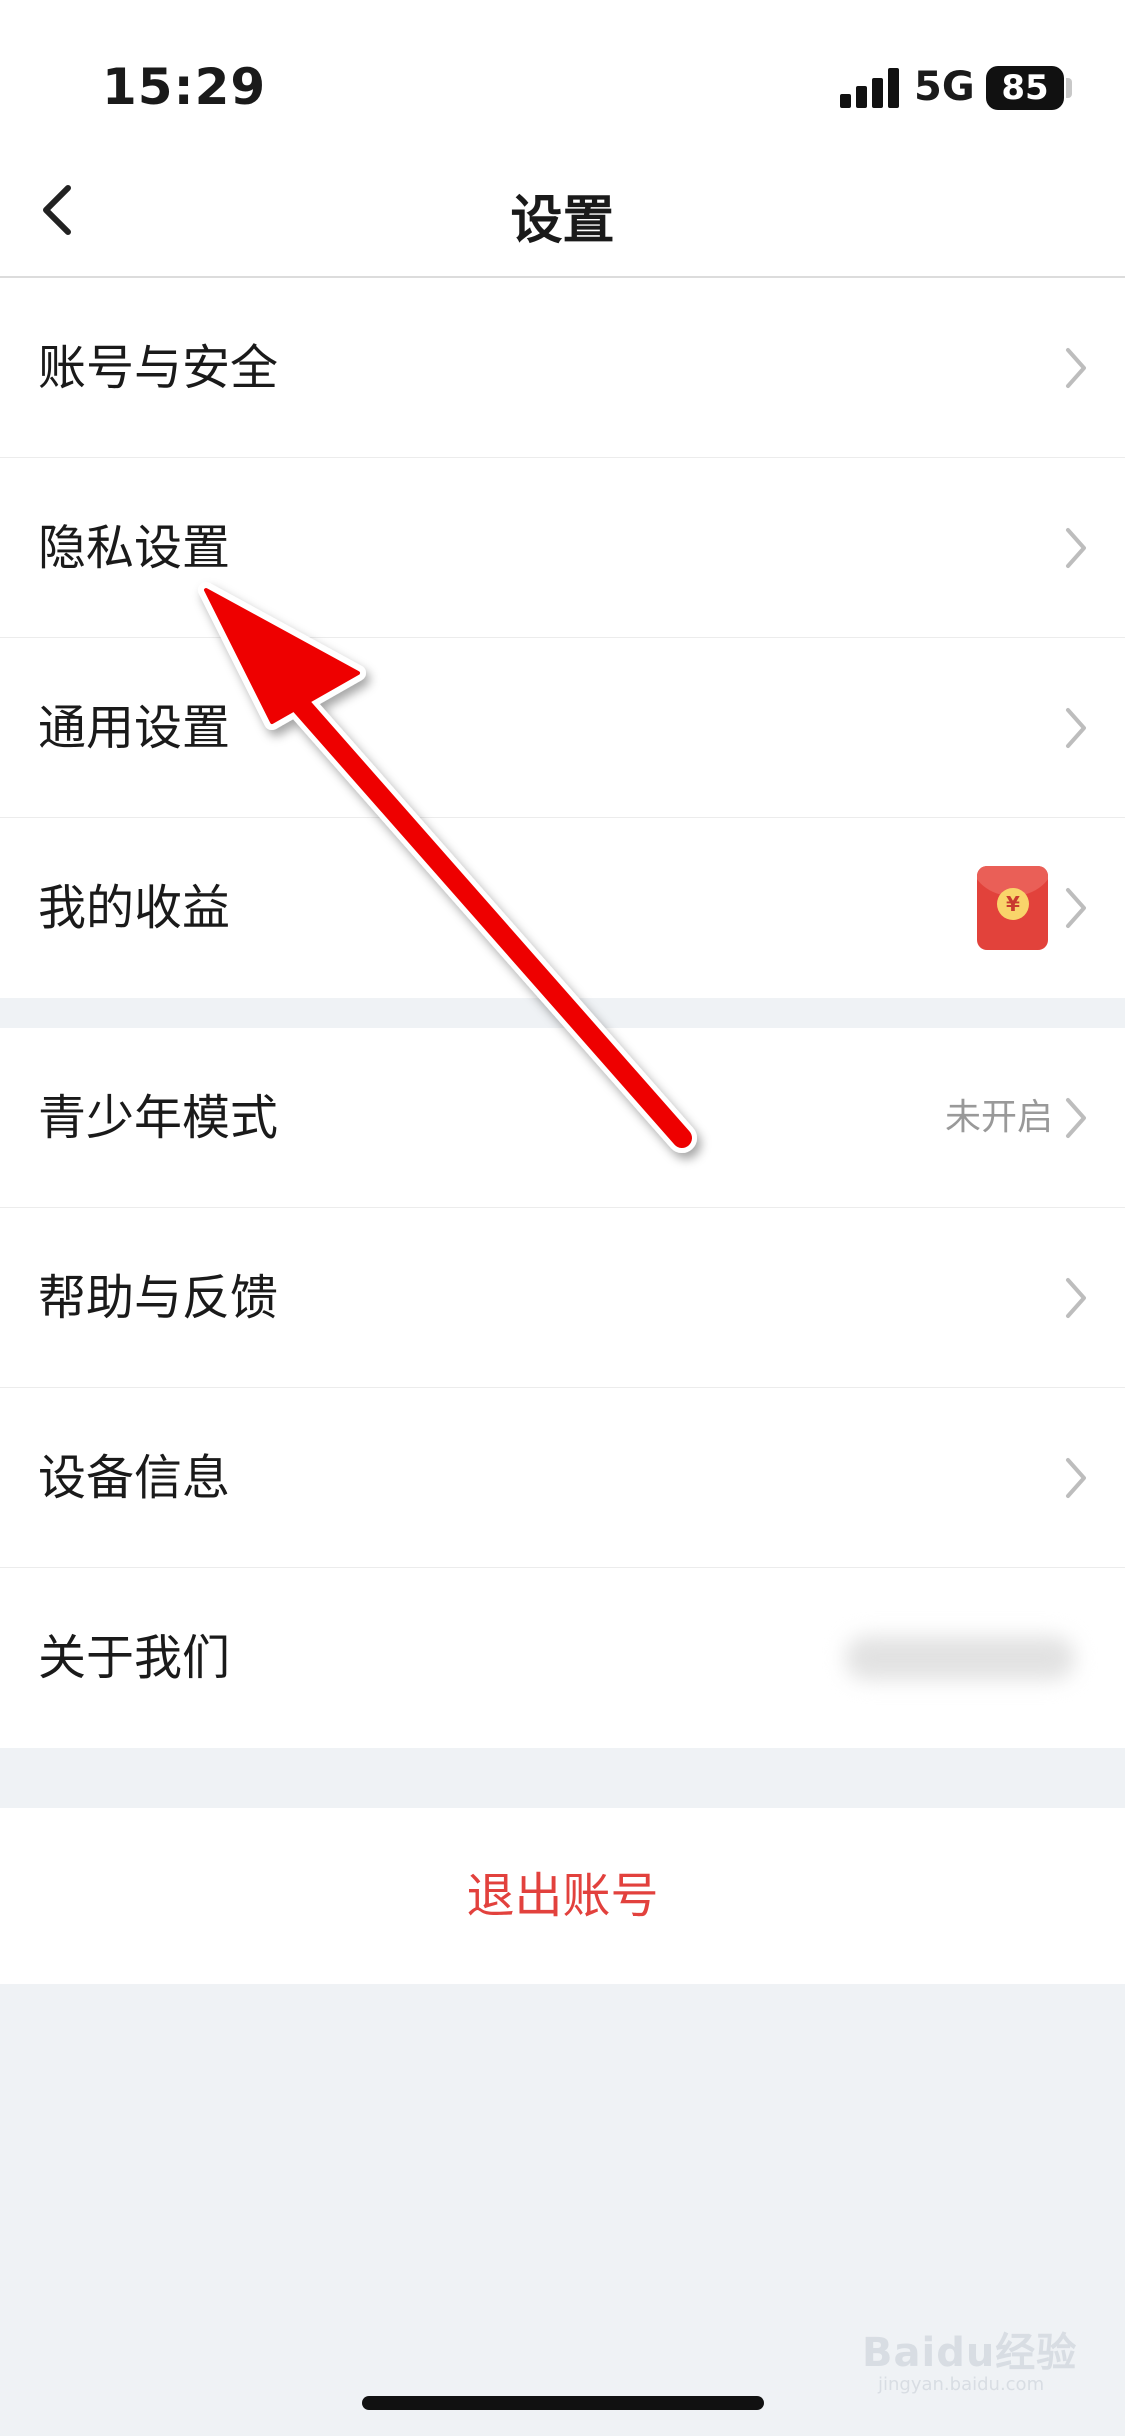  I want to click on row-label: 隐私设置, so click(134, 548).